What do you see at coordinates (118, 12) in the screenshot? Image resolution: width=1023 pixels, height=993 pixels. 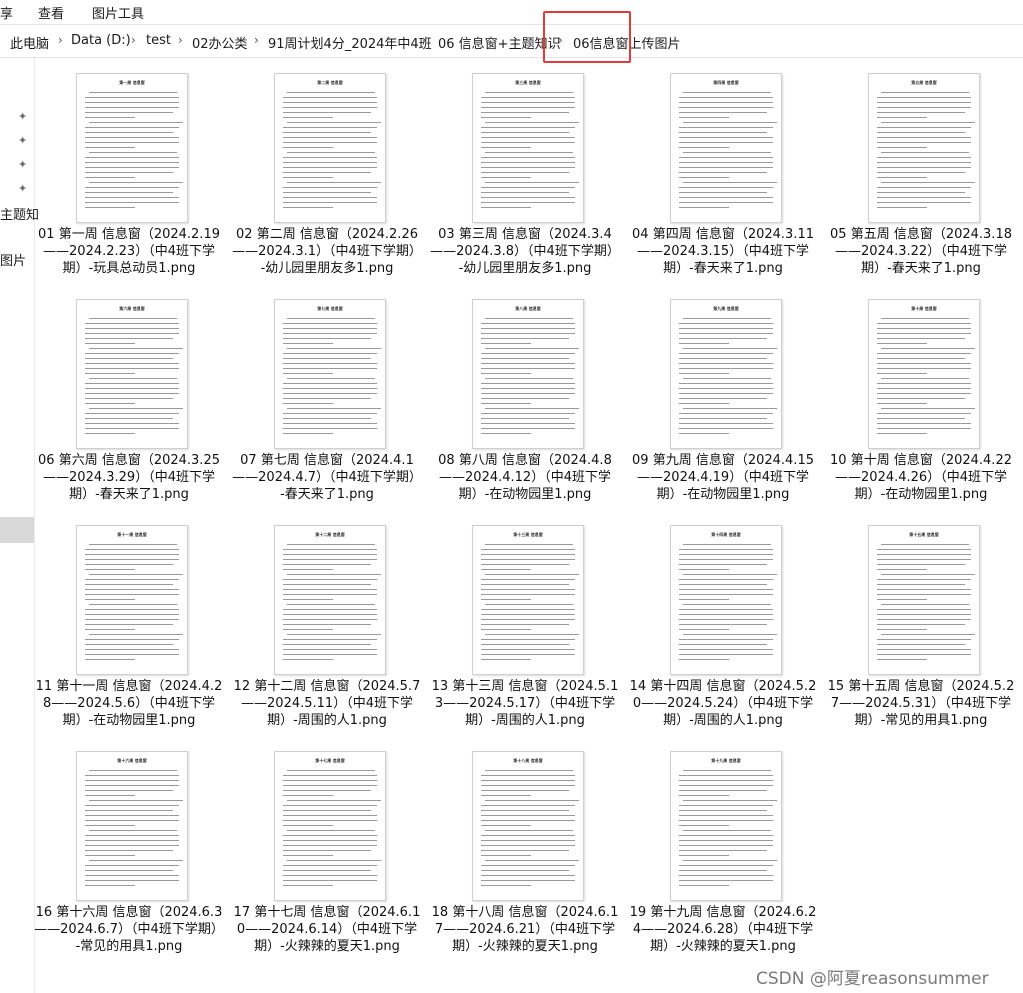 I see `tab-picture-tools: 图片工具` at bounding box center [118, 12].